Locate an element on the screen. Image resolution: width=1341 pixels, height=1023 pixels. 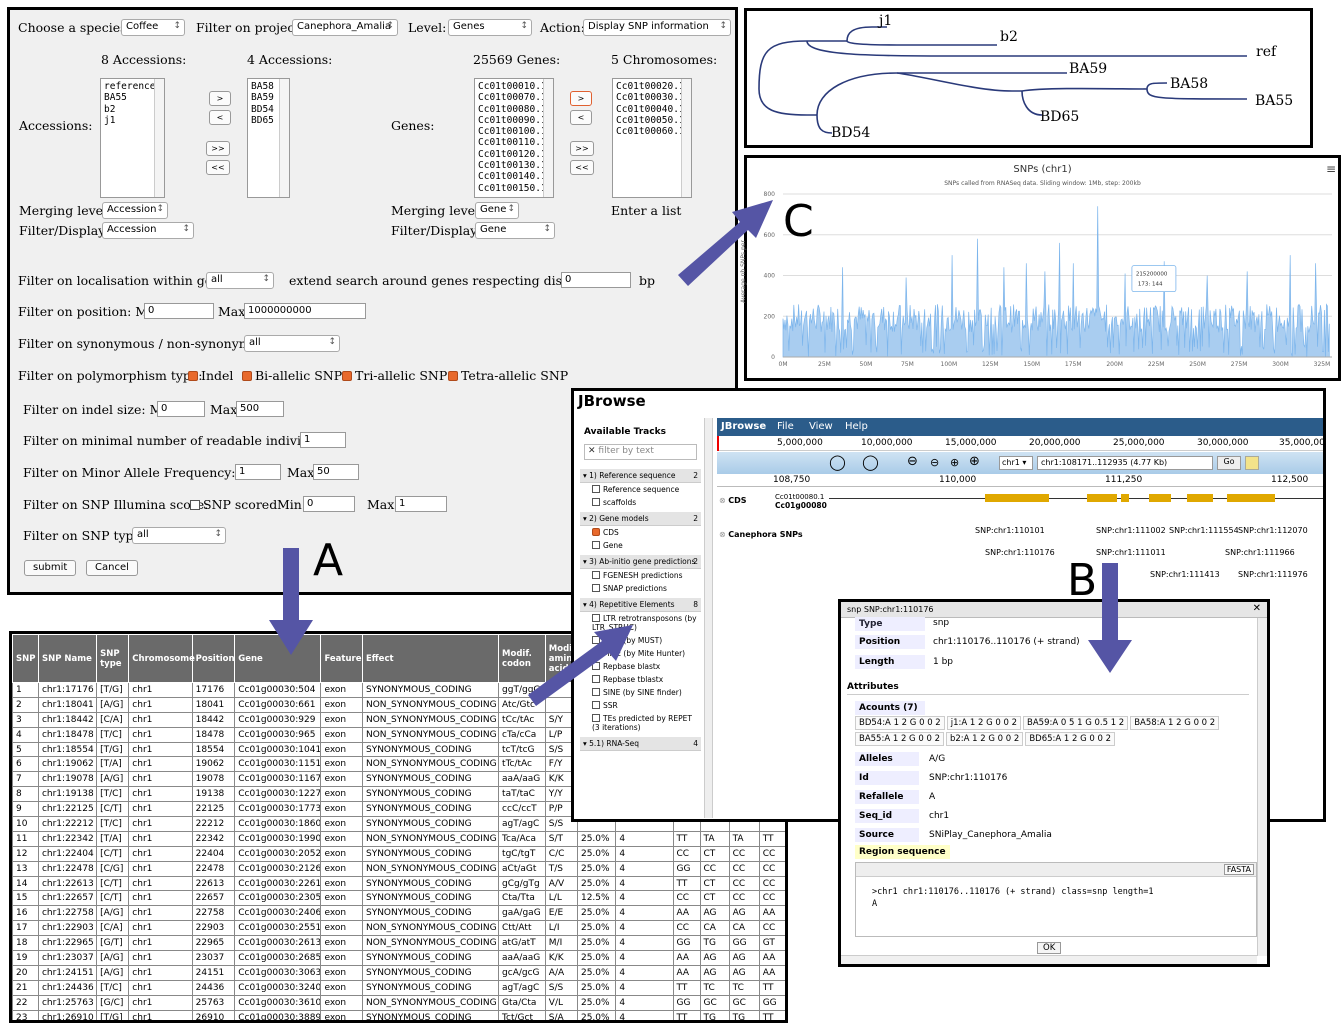
arrow-a is located at coordinates (291, 601).